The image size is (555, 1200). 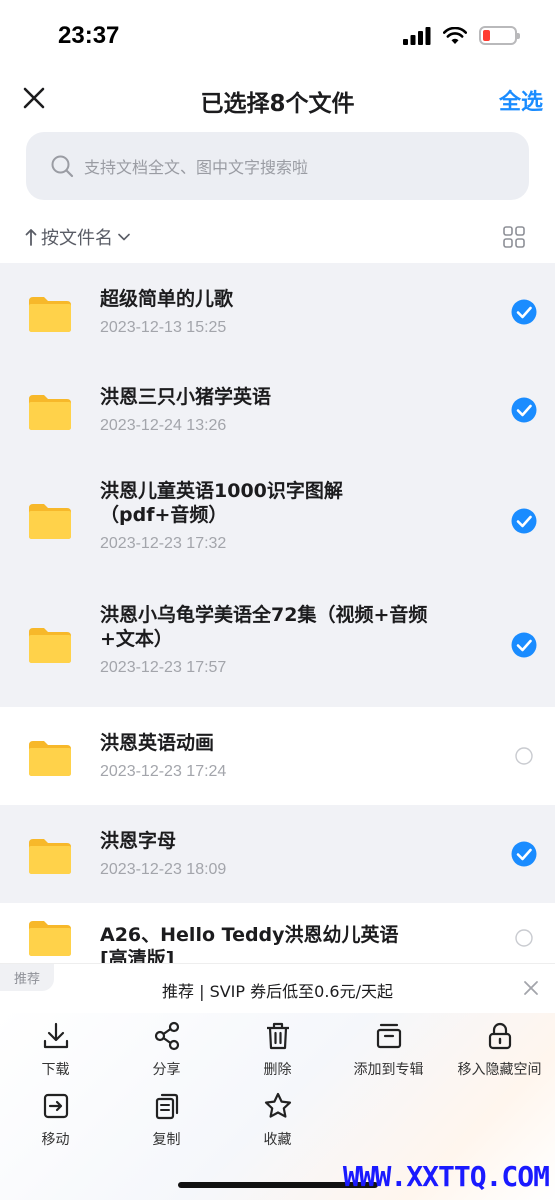 What do you see at coordinates (89, 35) in the screenshot?
I see `status-time: 23:37` at bounding box center [89, 35].